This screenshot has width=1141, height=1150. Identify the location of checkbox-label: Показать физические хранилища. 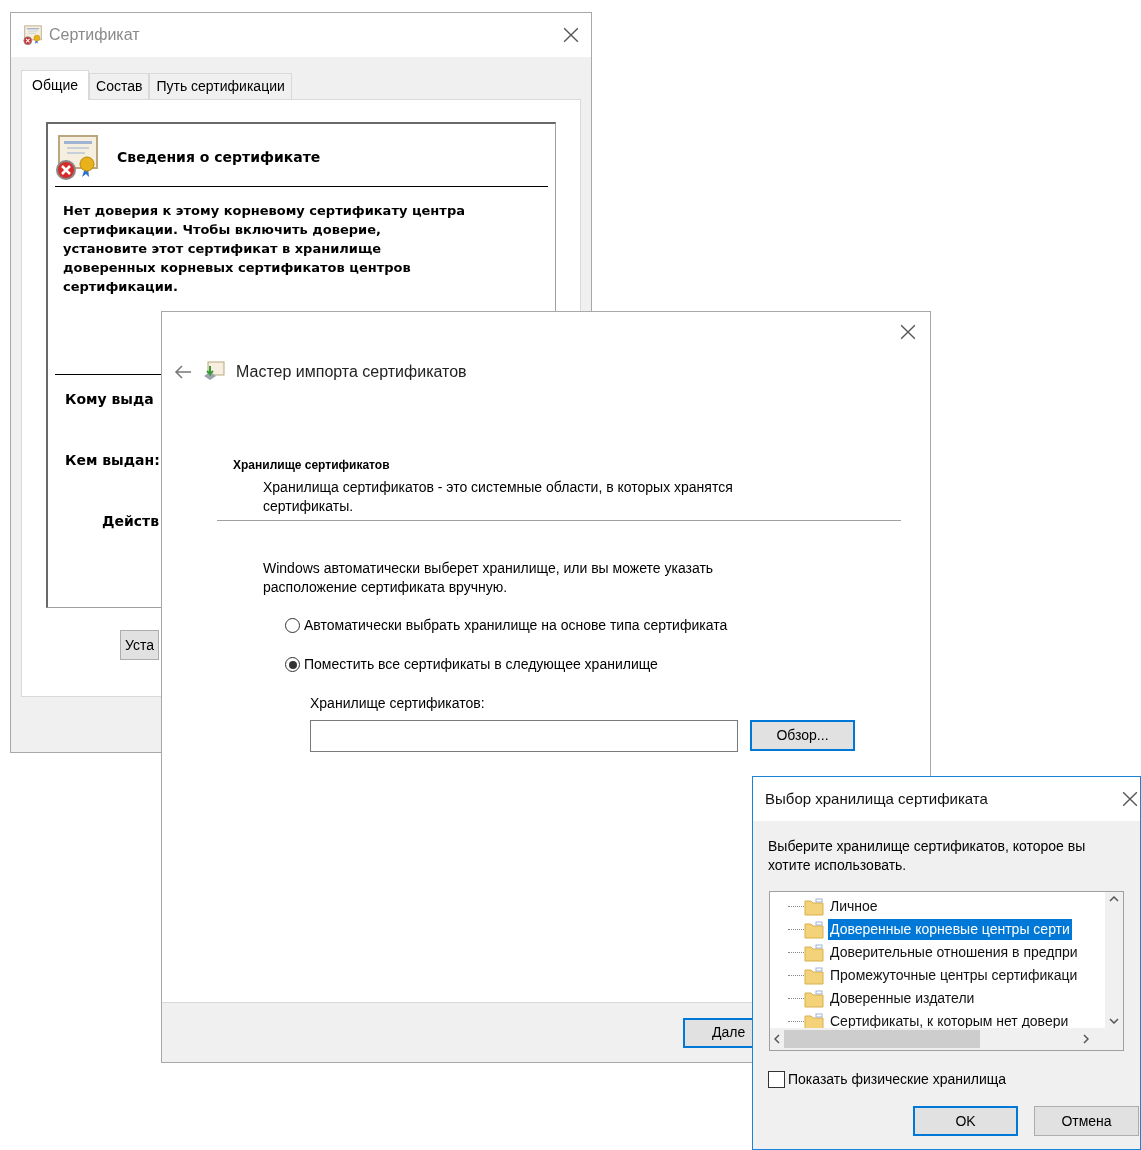
(897, 1079).